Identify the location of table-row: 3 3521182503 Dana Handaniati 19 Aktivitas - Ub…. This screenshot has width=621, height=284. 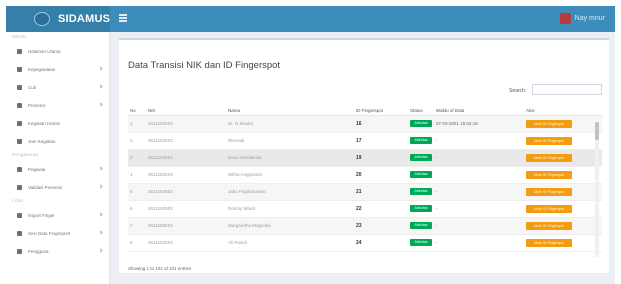
(365, 158).